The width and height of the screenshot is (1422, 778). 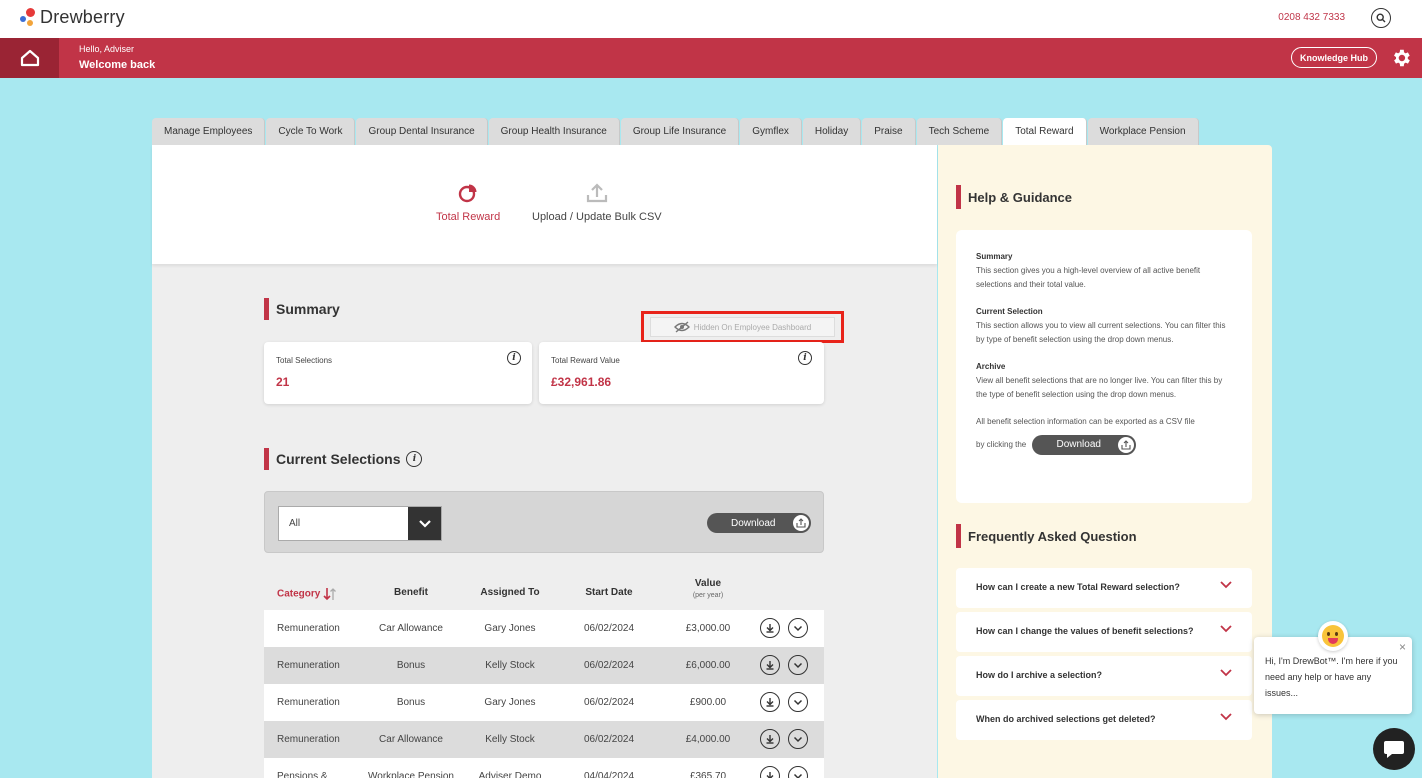 What do you see at coordinates (708, 665) in the screenshot?
I see `row-value: £6,000.00` at bounding box center [708, 665].